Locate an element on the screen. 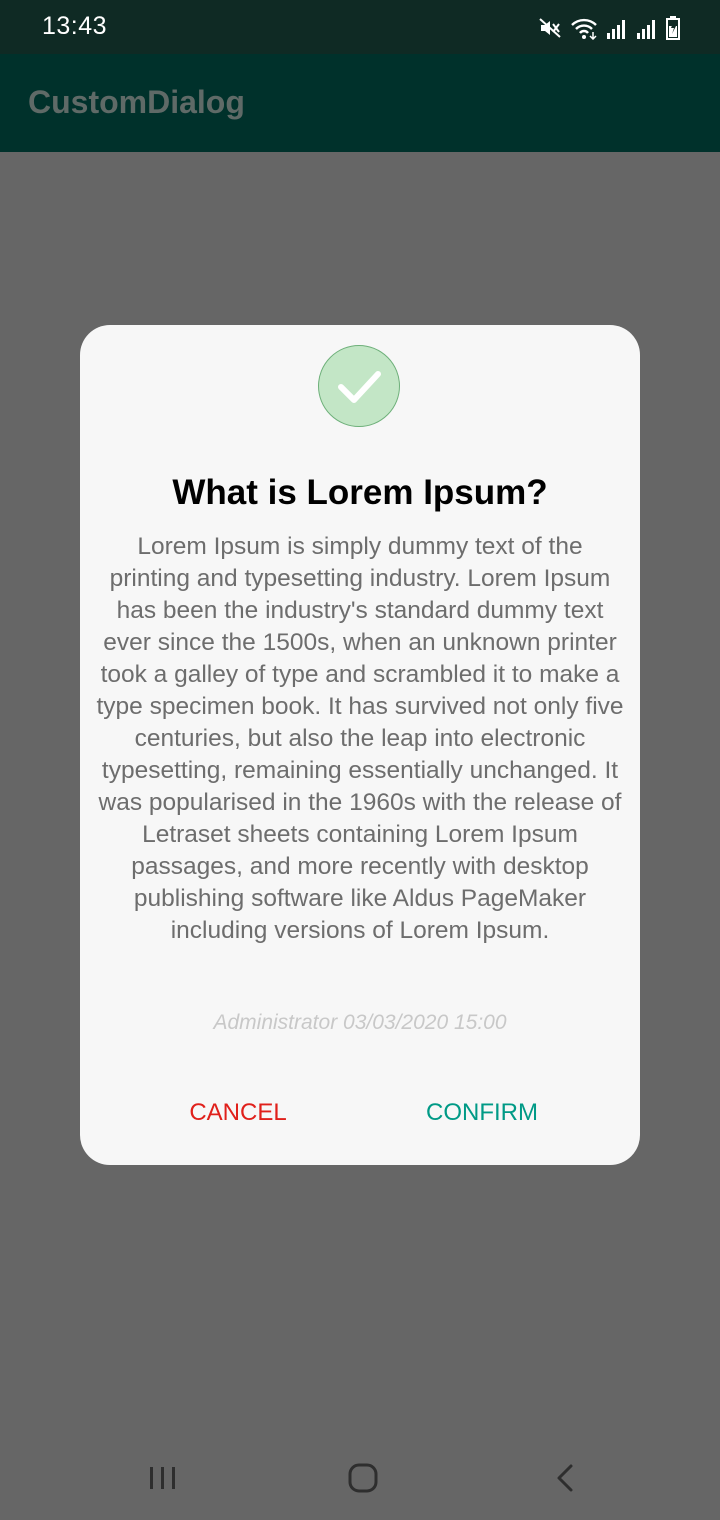 This screenshot has width=720, height=1520. battery-icon is located at coordinates (673, 28).